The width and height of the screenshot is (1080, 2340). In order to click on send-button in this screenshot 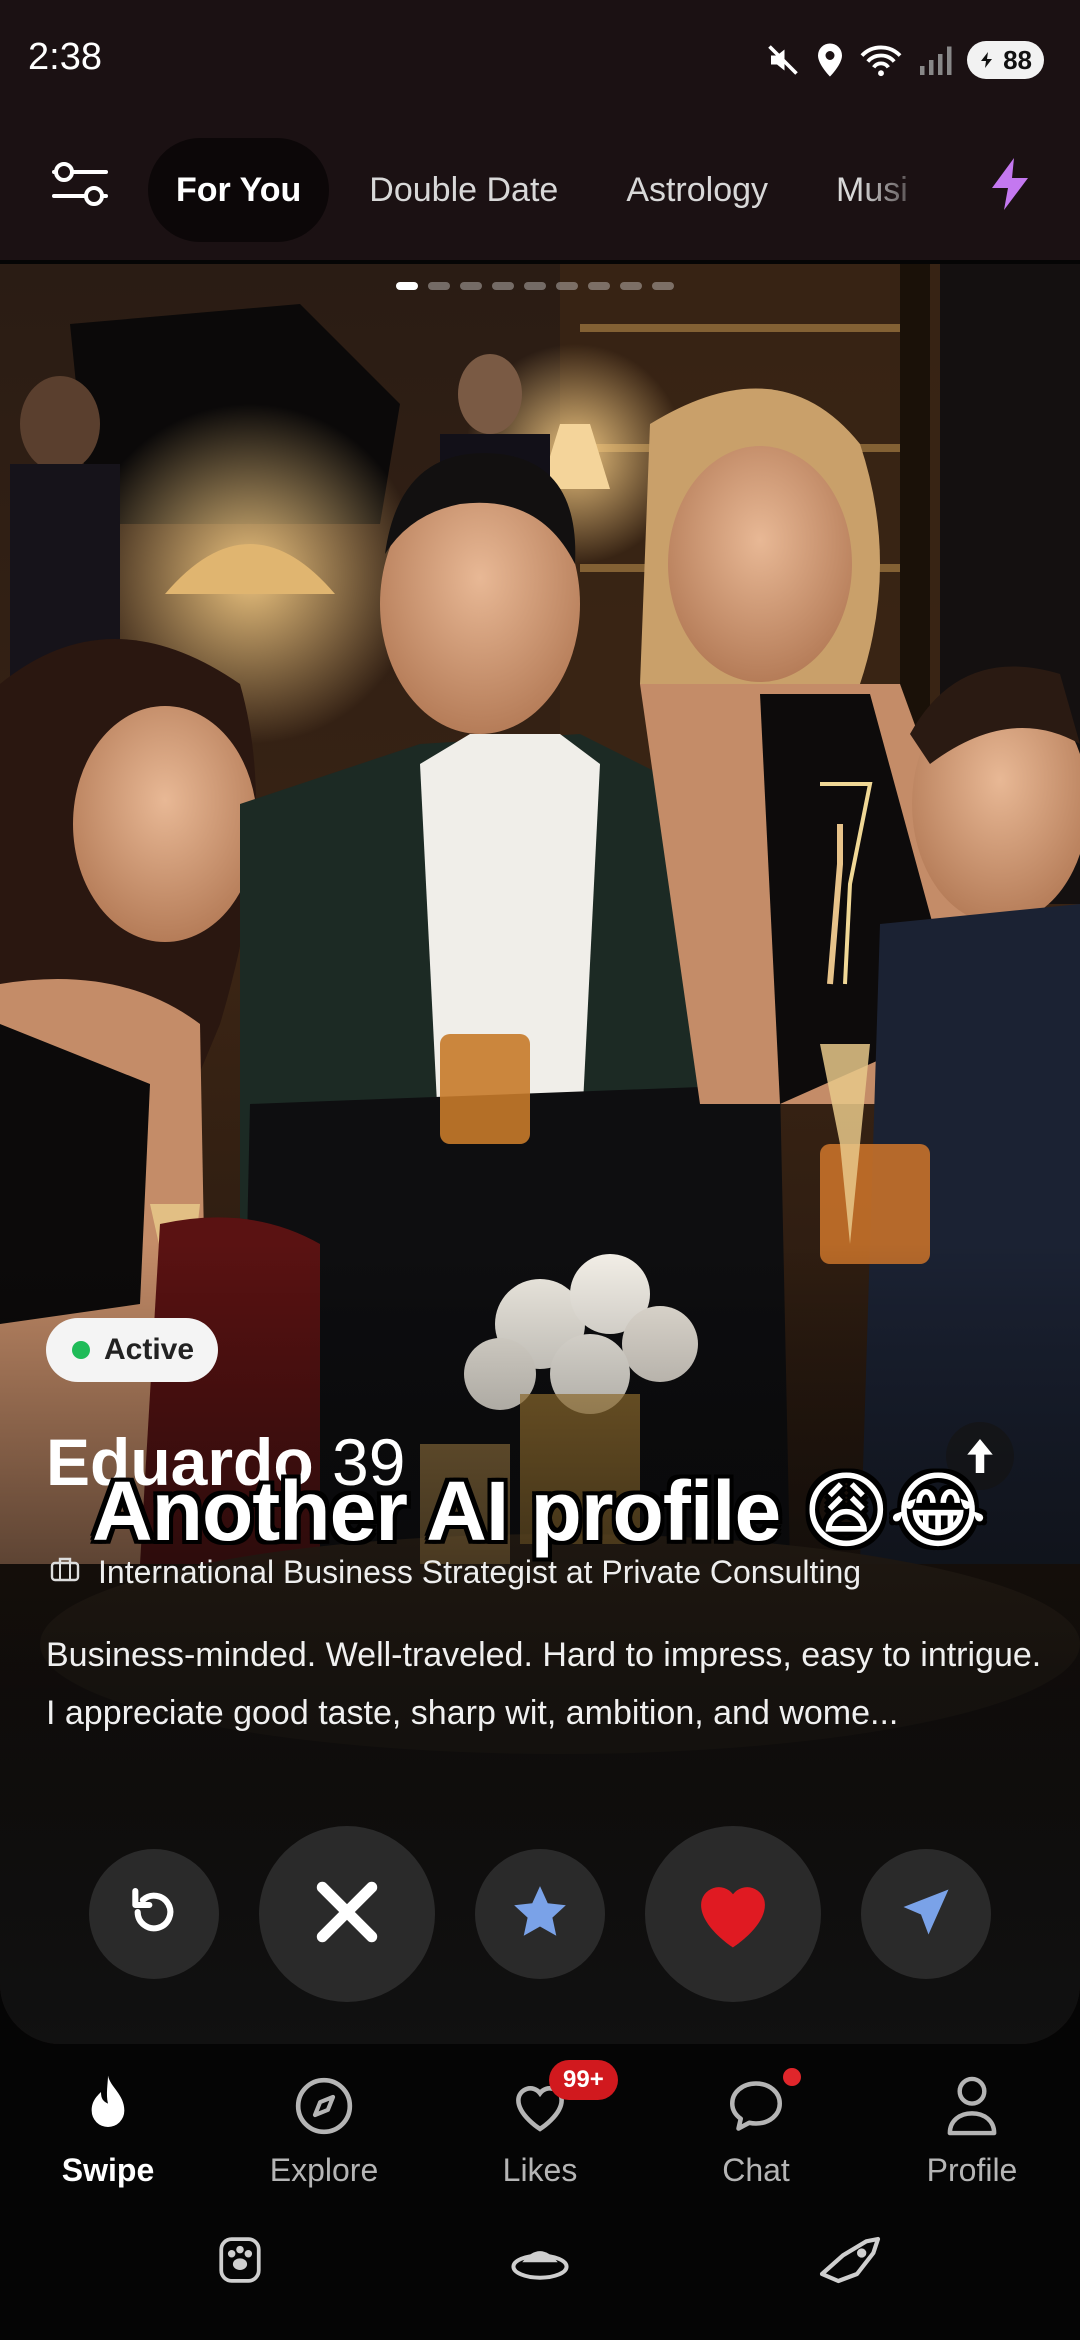, I will do `click(926, 1914)`.